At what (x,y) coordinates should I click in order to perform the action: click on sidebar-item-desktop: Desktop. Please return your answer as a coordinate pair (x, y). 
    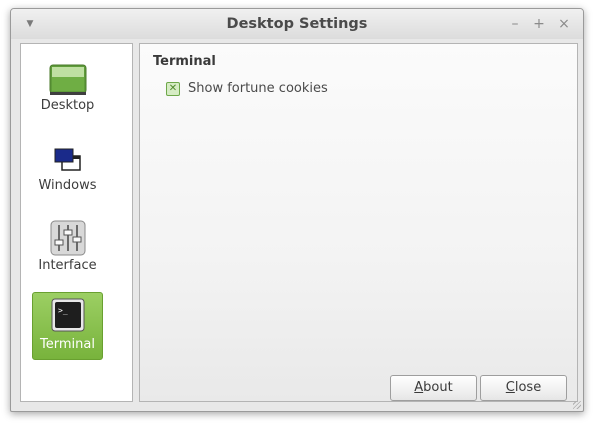
    Looking at the image, I should click on (67, 92).